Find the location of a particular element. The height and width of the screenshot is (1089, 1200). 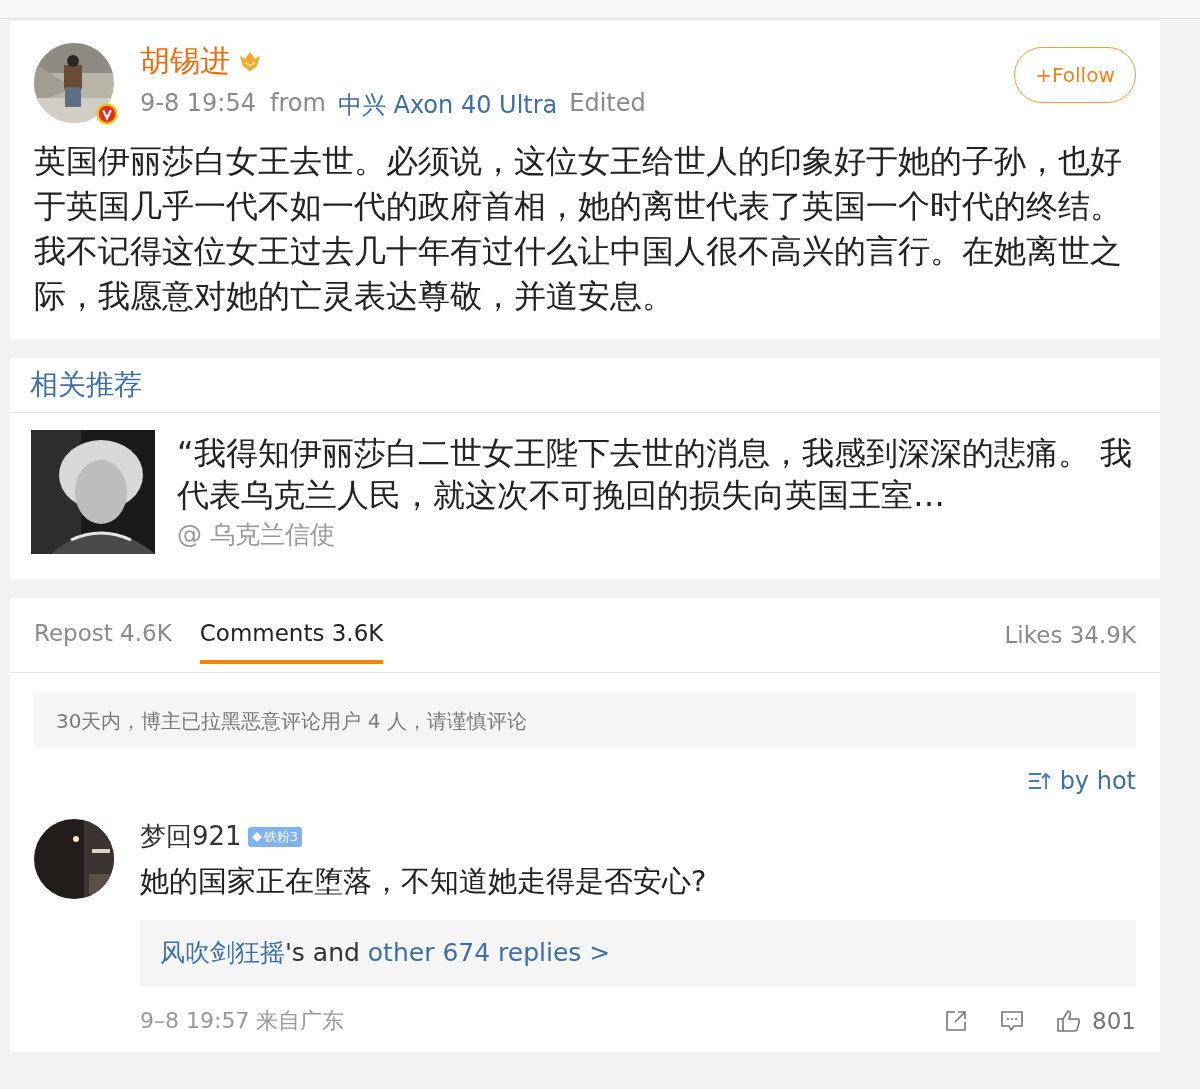

notice-banner: 30天内，博主已拉黑恶意评论用户 4 人，请谨慎评论 is located at coordinates (585, 721).